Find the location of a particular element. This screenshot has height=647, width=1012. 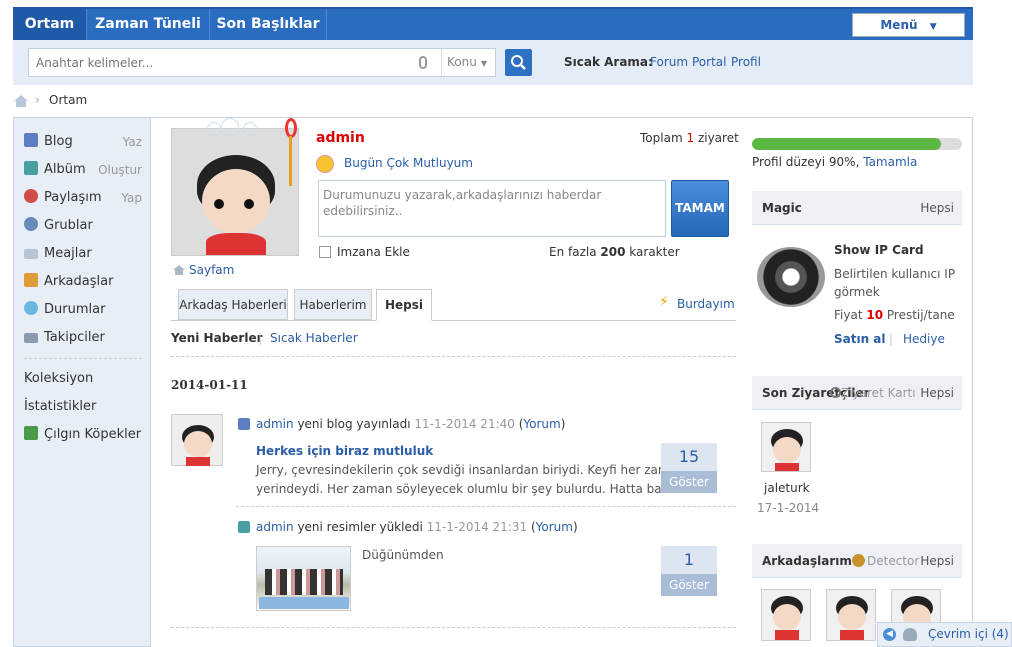

breadcrumb-current: Ortam is located at coordinates (79, 100).